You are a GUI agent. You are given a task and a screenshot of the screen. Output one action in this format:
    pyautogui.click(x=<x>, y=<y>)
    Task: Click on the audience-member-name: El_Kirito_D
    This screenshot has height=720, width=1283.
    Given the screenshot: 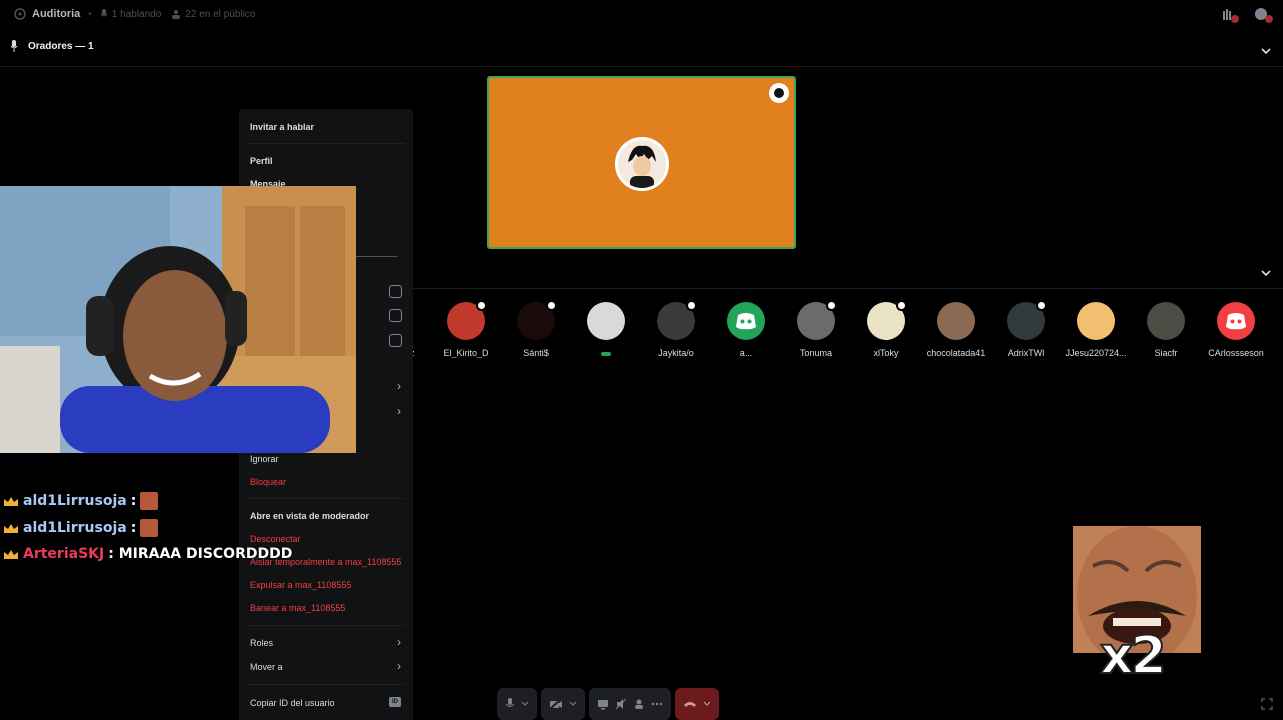 What is the action you would take?
    pyautogui.click(x=466, y=353)
    